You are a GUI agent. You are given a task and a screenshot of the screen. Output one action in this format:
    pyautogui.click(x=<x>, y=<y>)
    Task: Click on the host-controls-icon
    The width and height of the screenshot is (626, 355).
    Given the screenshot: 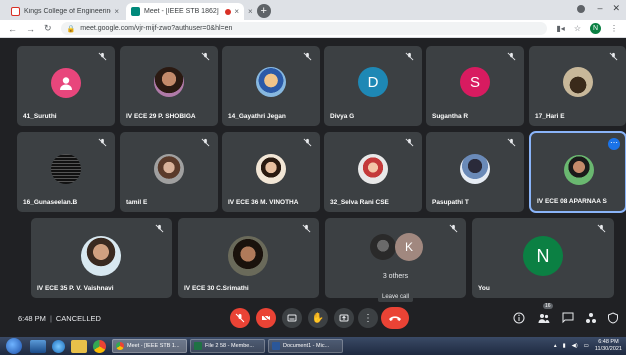 What is the action you would take?
    pyautogui.click(x=613, y=318)
    